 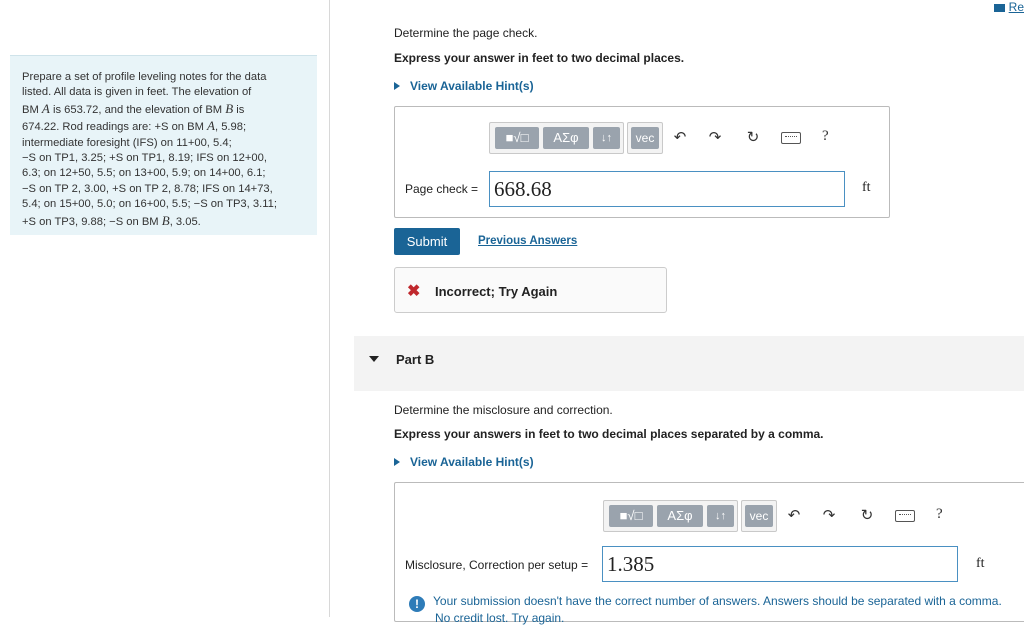 What do you see at coordinates (500, 618) in the screenshot?
I see `warning-subtext: No credit lost. Try again.` at bounding box center [500, 618].